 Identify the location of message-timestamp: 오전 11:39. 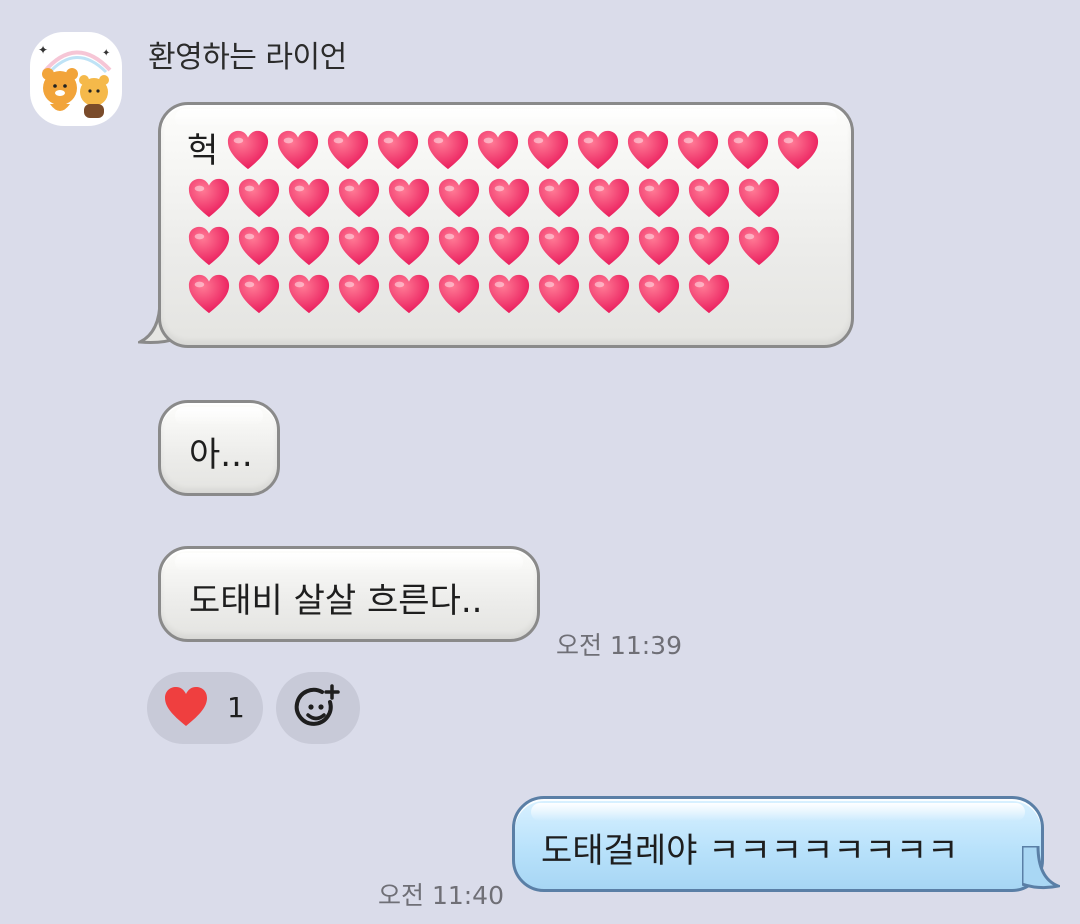
(619, 645).